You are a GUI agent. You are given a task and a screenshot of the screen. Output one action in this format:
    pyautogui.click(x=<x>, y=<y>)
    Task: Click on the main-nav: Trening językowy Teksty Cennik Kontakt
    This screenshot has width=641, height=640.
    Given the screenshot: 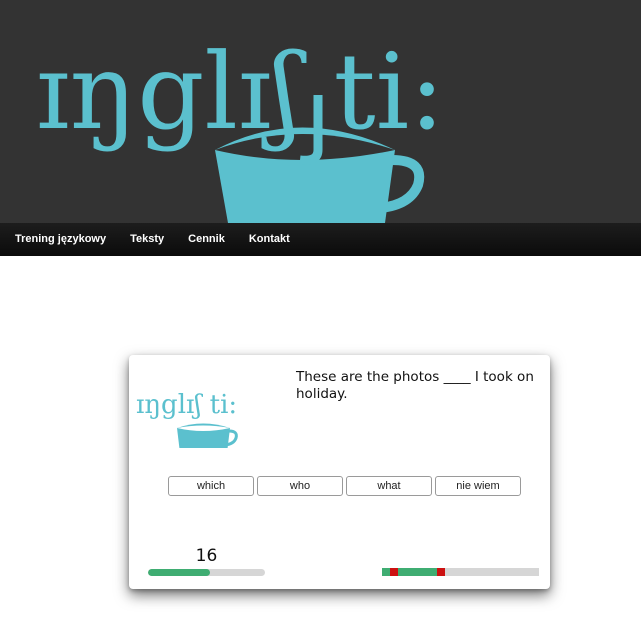 What is the action you would take?
    pyautogui.click(x=320, y=239)
    